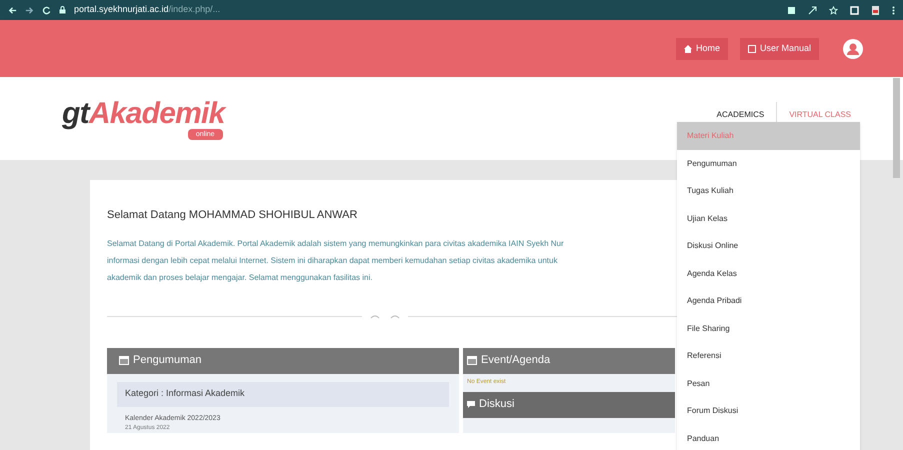 The height and width of the screenshot is (450, 903). Describe the element at coordinates (702, 49) in the screenshot. I see `home-button: Home` at that location.